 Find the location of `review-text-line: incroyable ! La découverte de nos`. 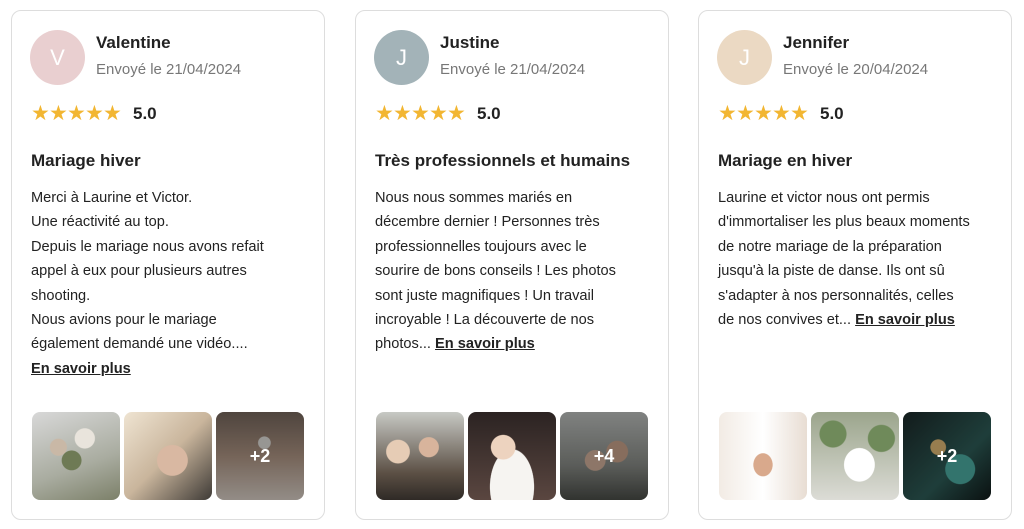

review-text-line: incroyable ! La découverte de nos is located at coordinates (485, 320).